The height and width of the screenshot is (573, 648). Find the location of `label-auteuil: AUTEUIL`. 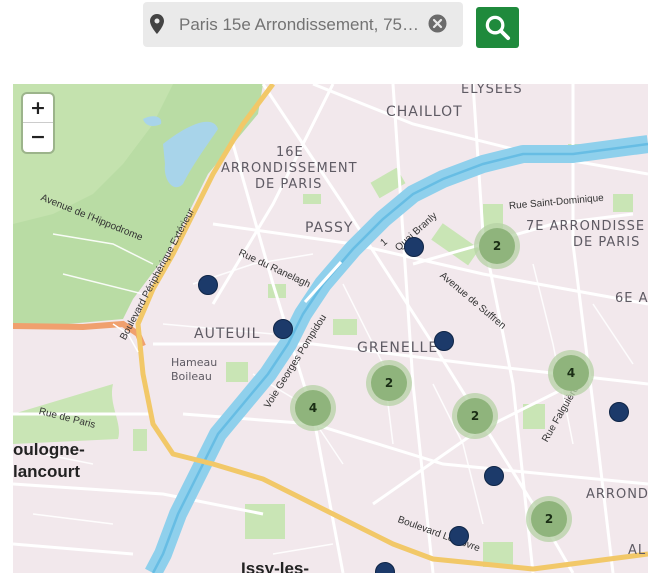

label-auteuil: AUTEUIL is located at coordinates (227, 334).